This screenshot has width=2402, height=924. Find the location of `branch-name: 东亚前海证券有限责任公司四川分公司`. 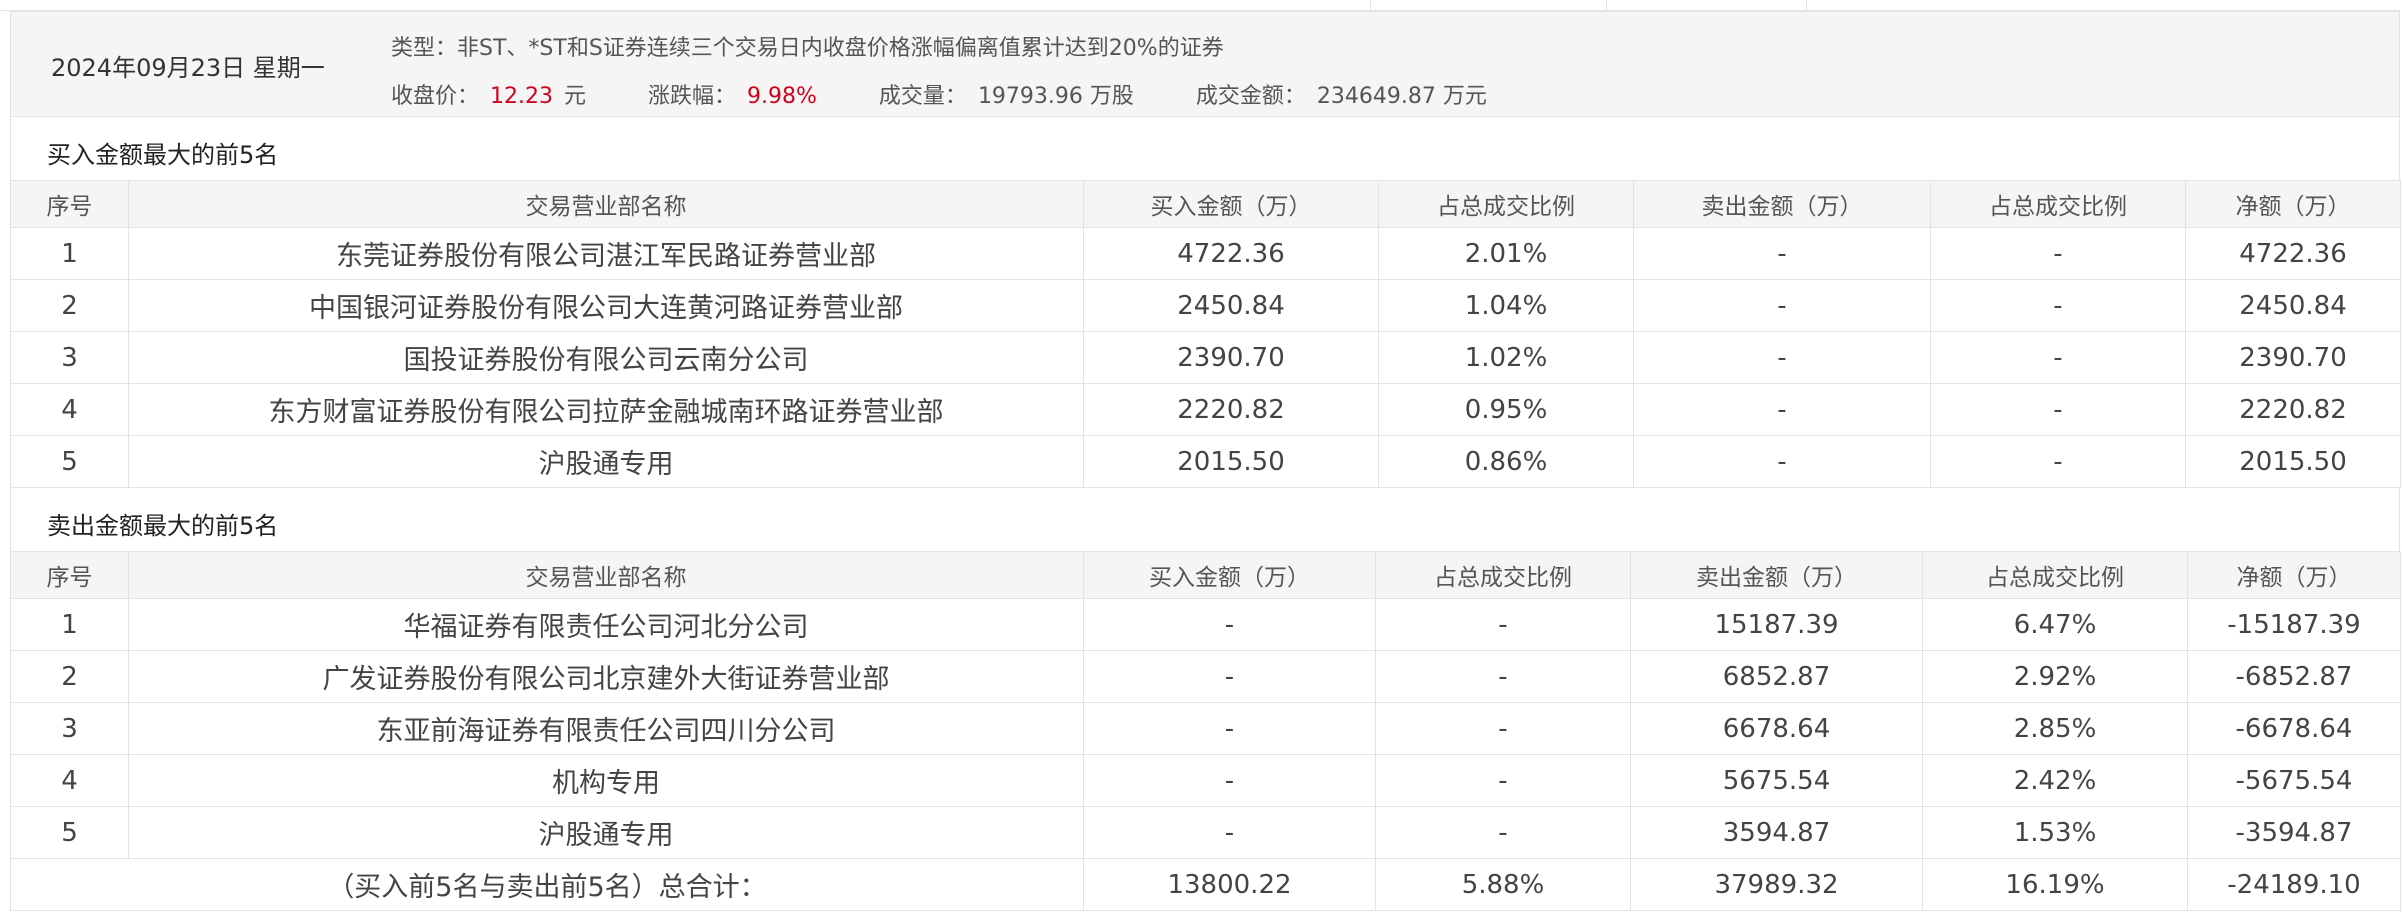

branch-name: 东亚前海证券有限责任公司四川分公司 is located at coordinates (606, 728).